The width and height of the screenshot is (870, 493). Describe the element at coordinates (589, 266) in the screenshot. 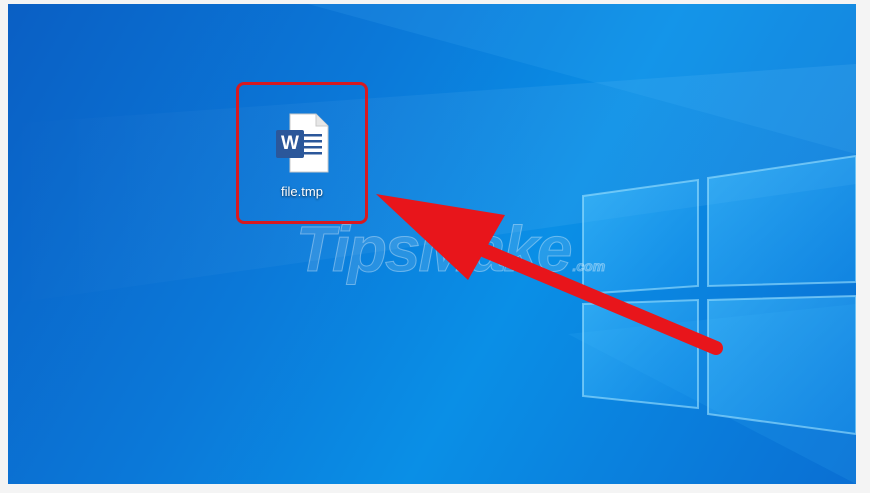

I see `watermark-suffix: .com` at that location.